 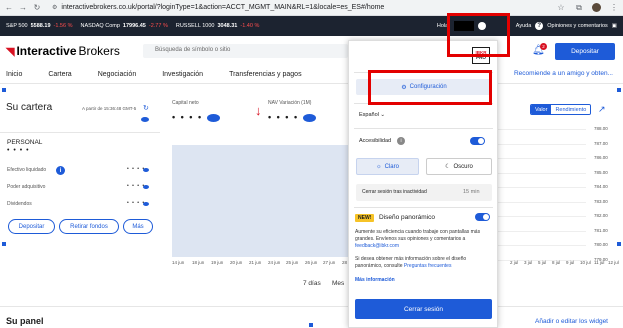 I want to click on highlight-settings, so click(x=430, y=87).